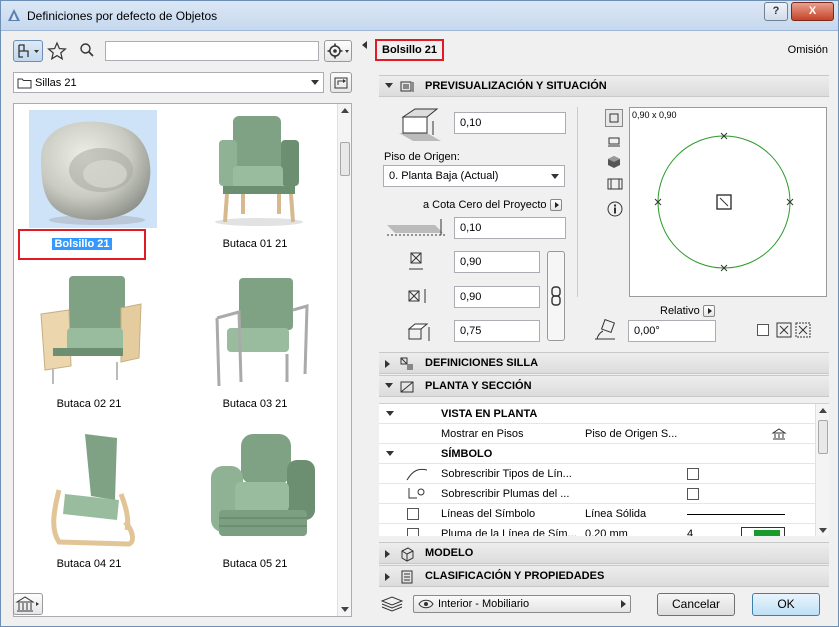  What do you see at coordinates (784, 330) in the screenshot?
I see `anchor-center-icon` at bounding box center [784, 330].